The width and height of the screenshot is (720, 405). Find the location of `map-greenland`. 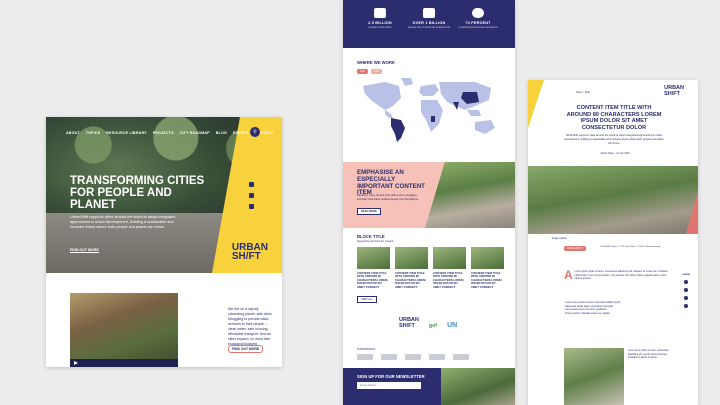

map-greenland is located at coordinates (407, 82).